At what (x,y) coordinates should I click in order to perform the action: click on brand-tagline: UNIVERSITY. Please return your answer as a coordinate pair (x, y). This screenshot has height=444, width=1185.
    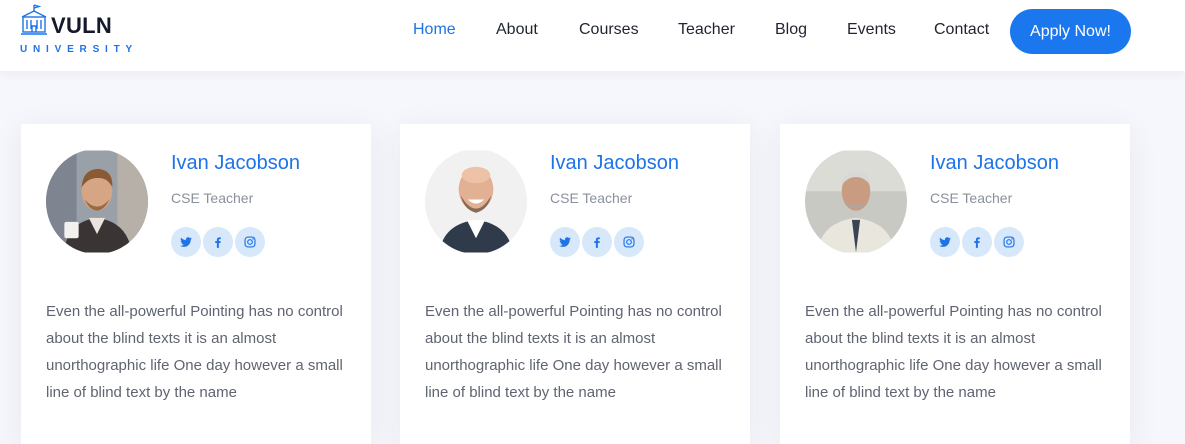
    Looking at the image, I should click on (79, 49).